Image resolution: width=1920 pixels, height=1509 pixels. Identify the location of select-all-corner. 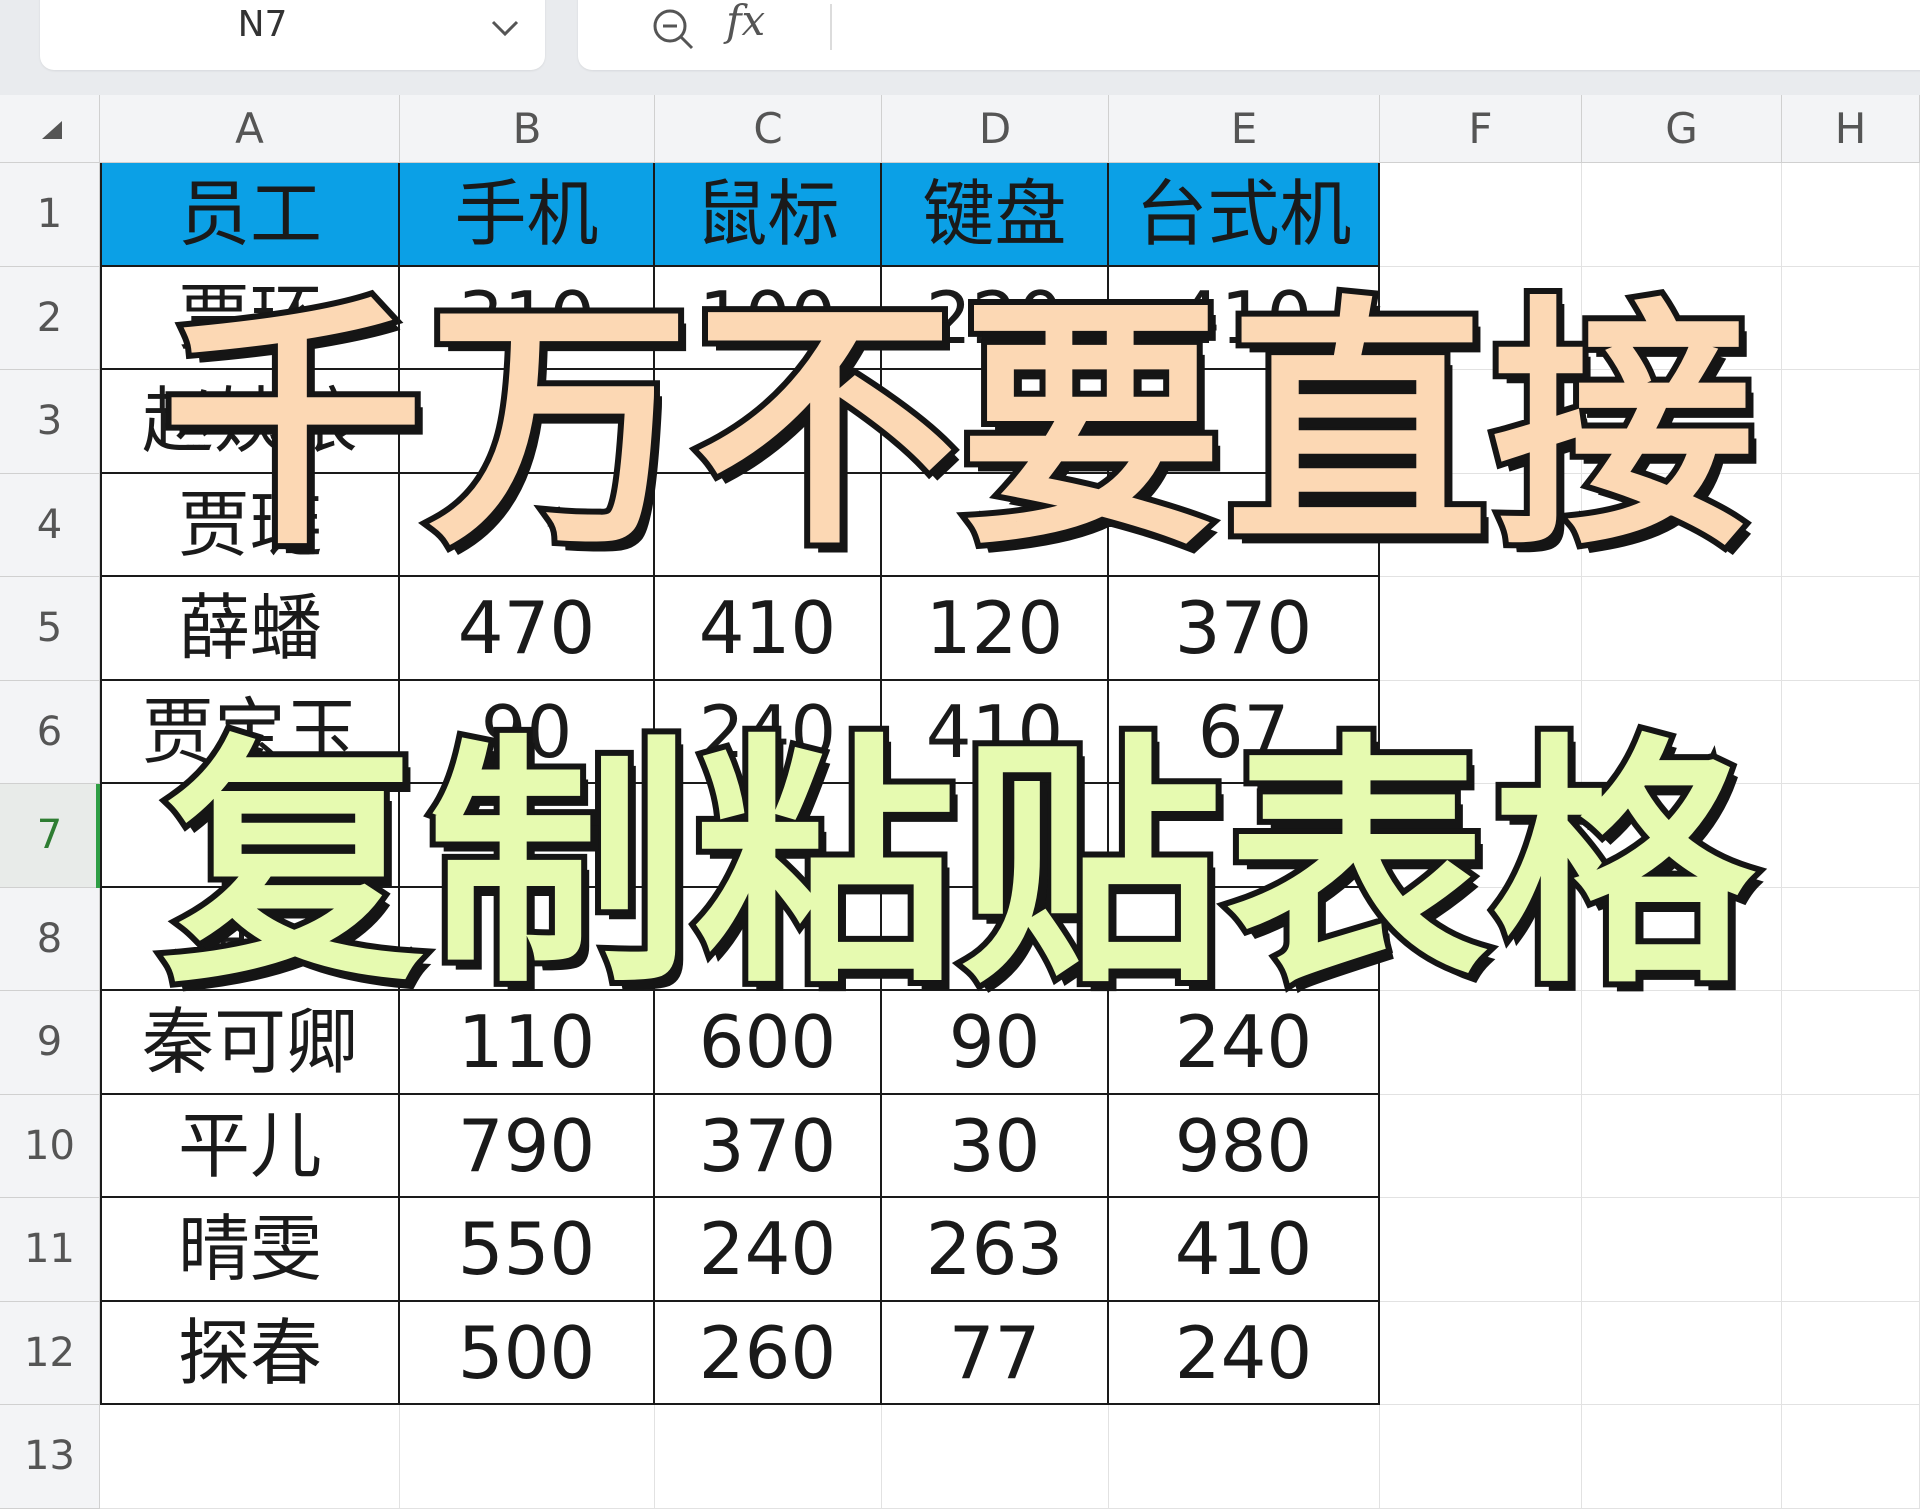
(50, 129).